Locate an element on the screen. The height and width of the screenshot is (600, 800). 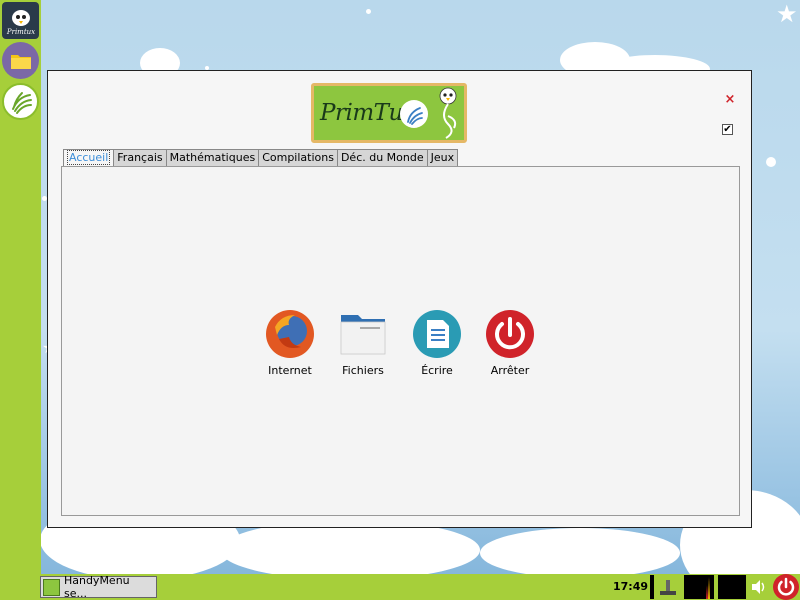
tab-compilations: Compilations is located at coordinates (298, 158).